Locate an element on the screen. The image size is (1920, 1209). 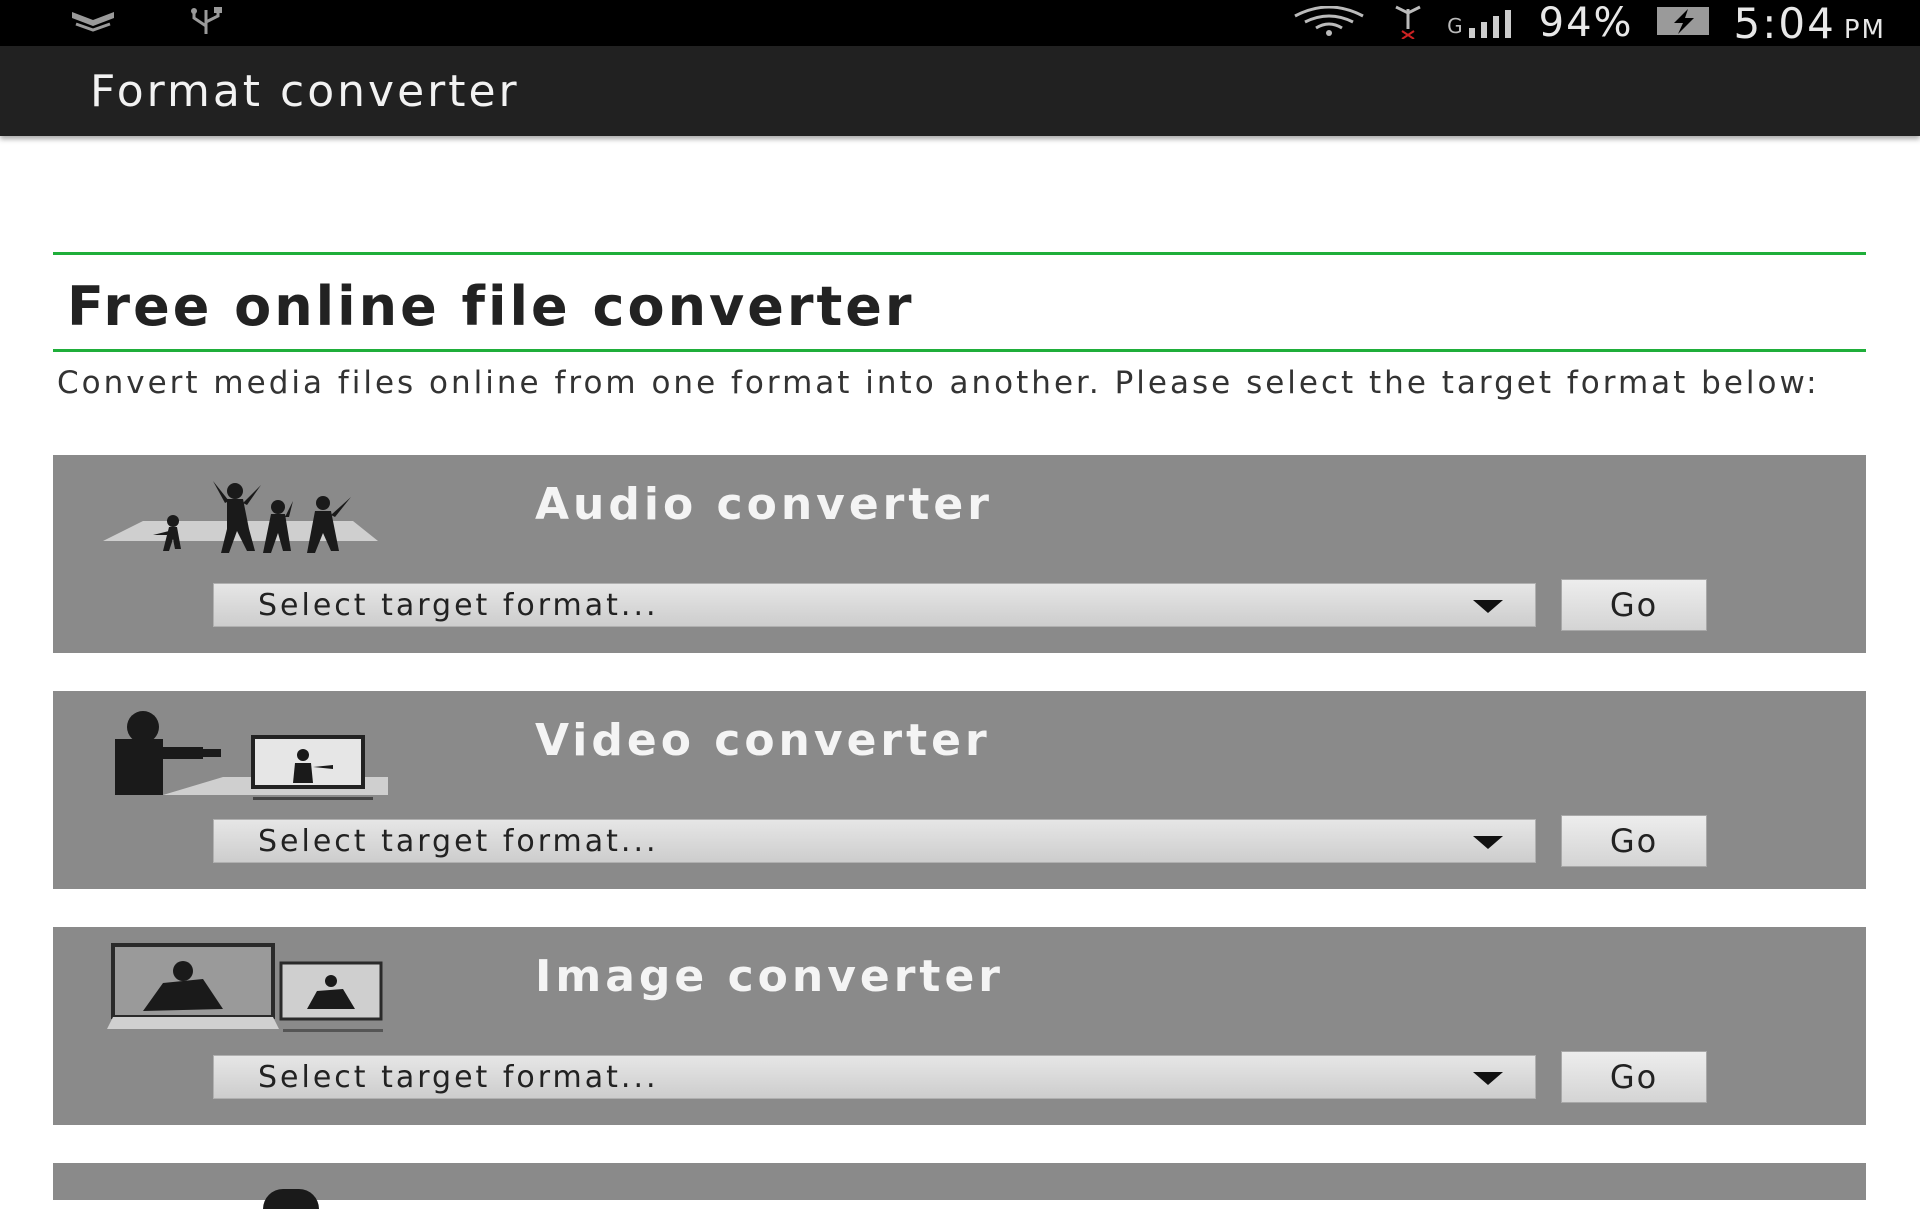
usb-icon is located at coordinates (206, 23).